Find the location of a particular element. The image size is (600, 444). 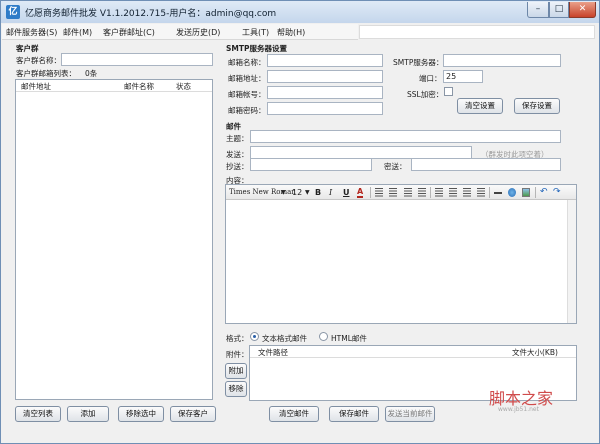

mailbox-address-input is located at coordinates (325, 76).